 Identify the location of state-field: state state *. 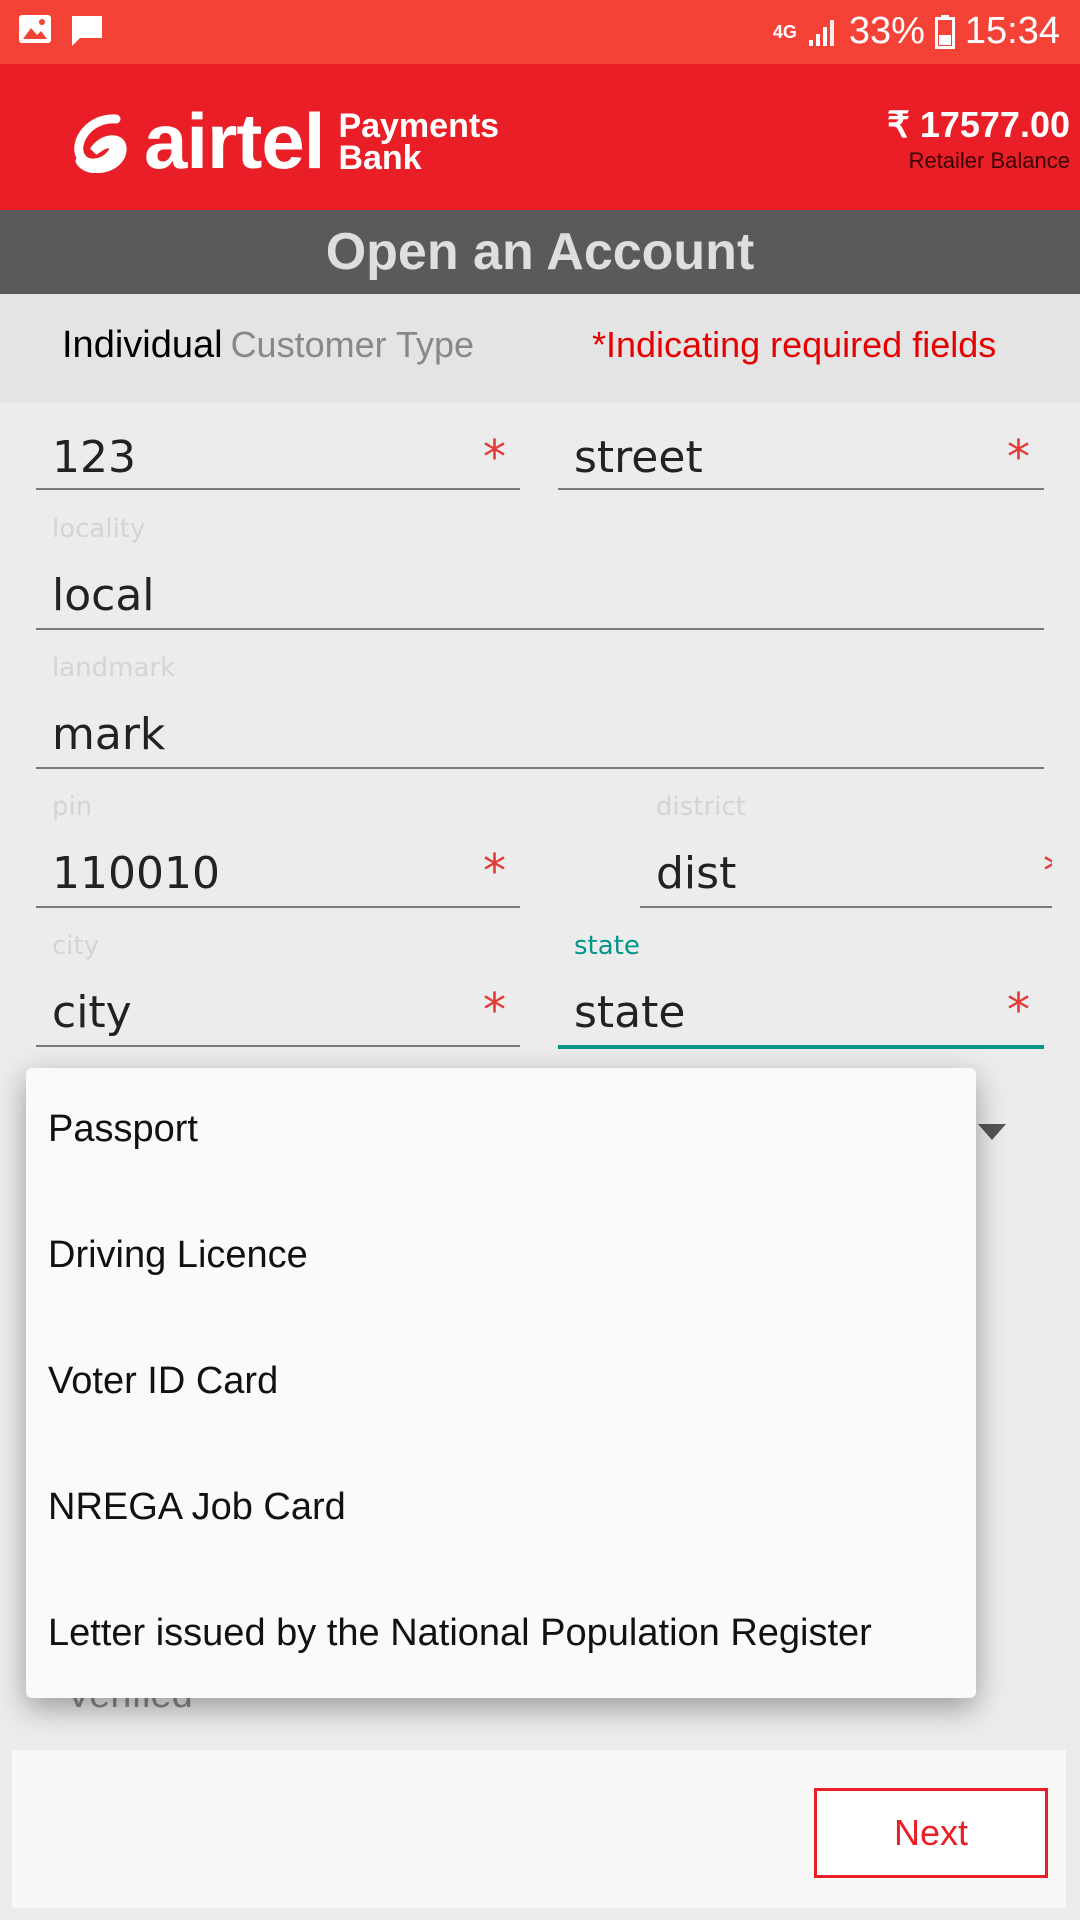
(801, 990).